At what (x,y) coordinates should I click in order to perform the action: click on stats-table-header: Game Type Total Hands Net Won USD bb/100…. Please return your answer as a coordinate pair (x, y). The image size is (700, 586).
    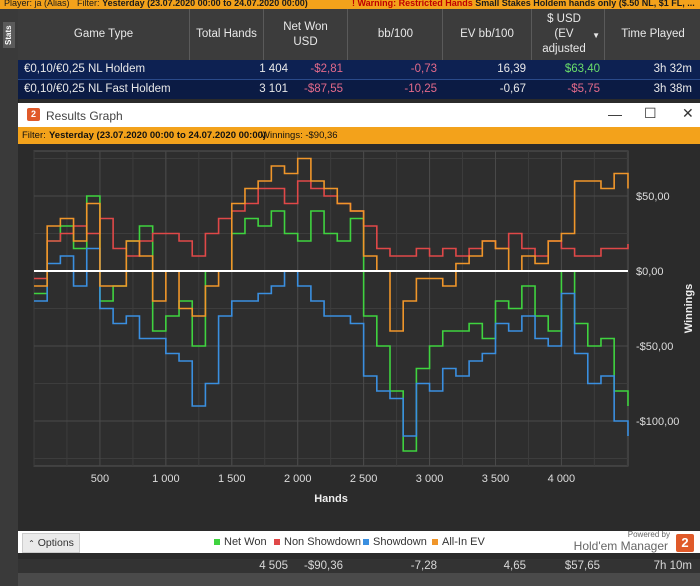
    Looking at the image, I should click on (359, 34).